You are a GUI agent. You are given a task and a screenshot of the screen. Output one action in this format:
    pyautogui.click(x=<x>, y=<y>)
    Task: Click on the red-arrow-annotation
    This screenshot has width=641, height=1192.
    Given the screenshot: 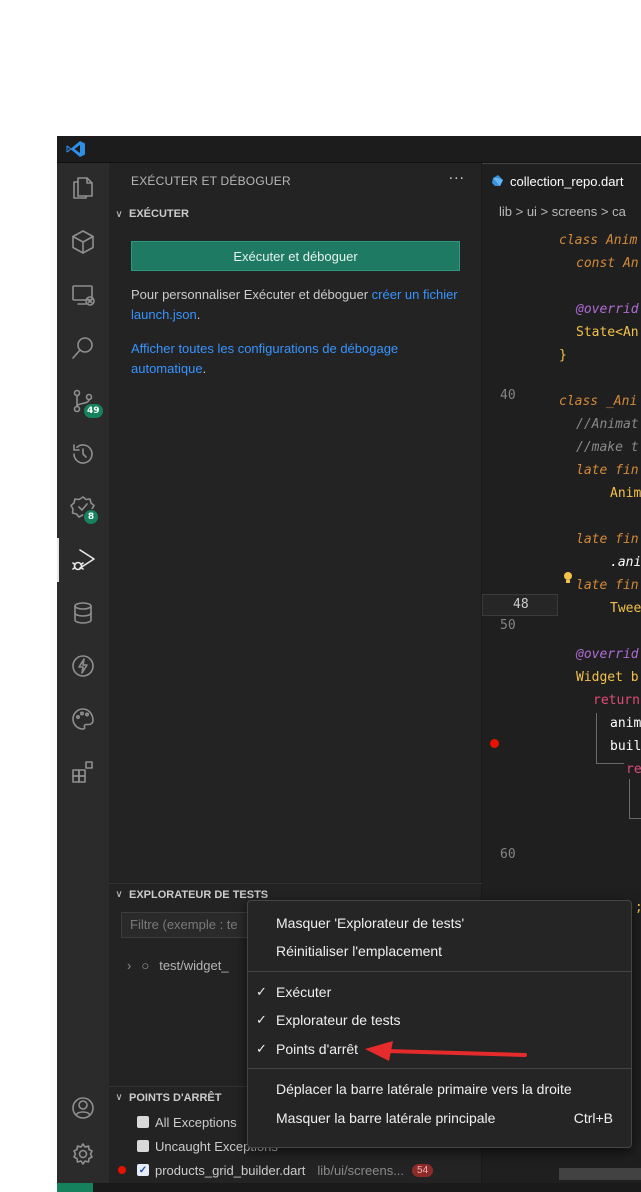 What is the action you would take?
    pyautogui.click(x=446, y=1051)
    